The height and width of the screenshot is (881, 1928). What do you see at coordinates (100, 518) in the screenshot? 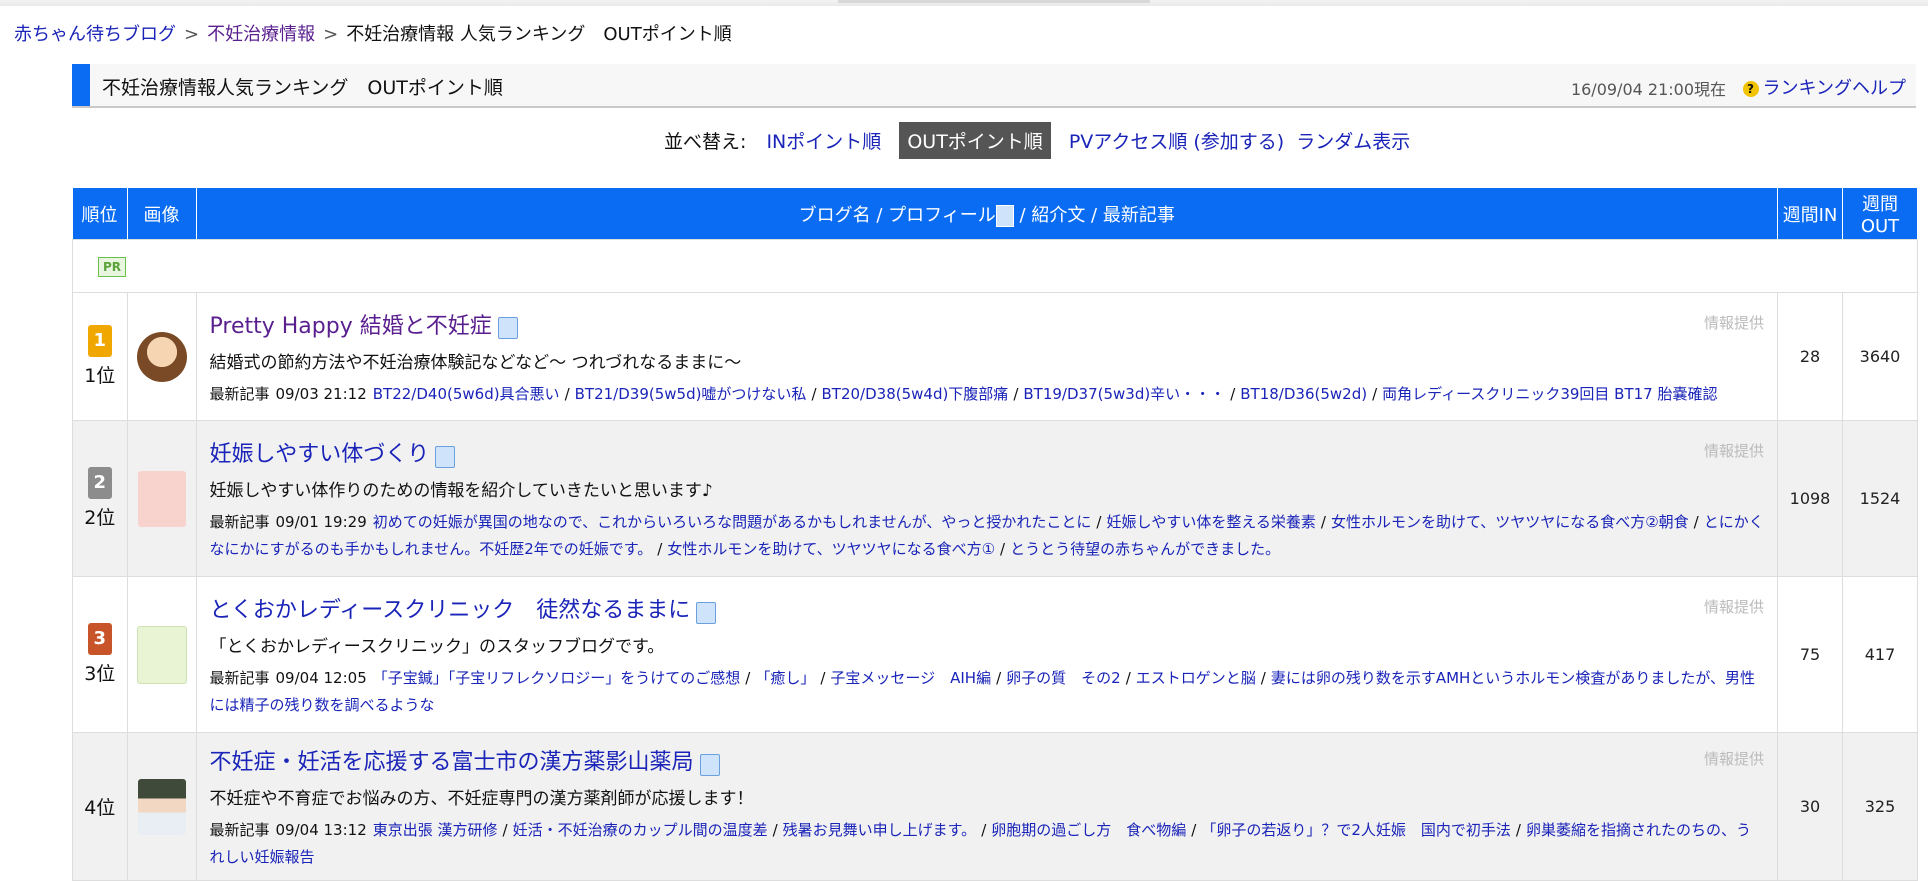
I see `rank-label: 2位` at bounding box center [100, 518].